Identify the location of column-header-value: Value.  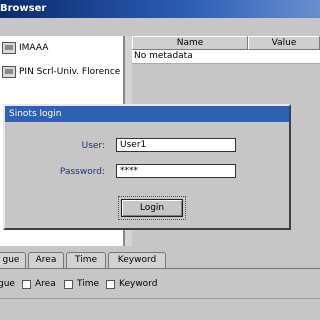
(284, 43).